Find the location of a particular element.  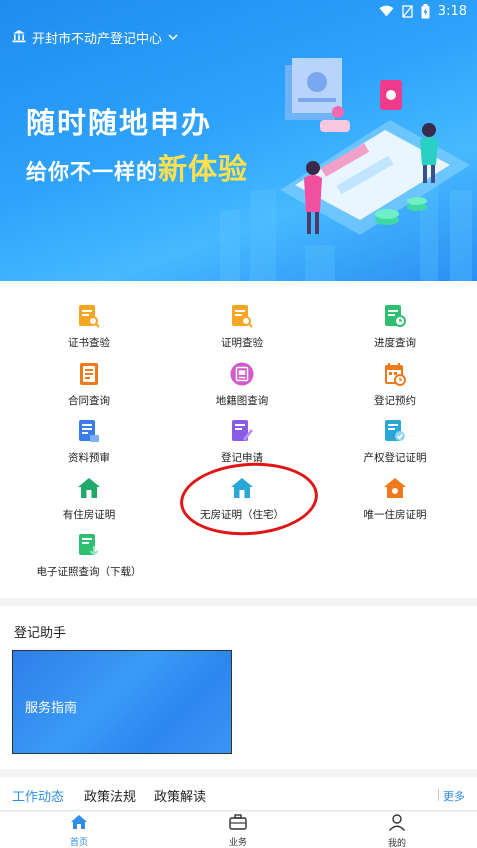

service-progress-query: 进度查询 is located at coordinates (395, 326).